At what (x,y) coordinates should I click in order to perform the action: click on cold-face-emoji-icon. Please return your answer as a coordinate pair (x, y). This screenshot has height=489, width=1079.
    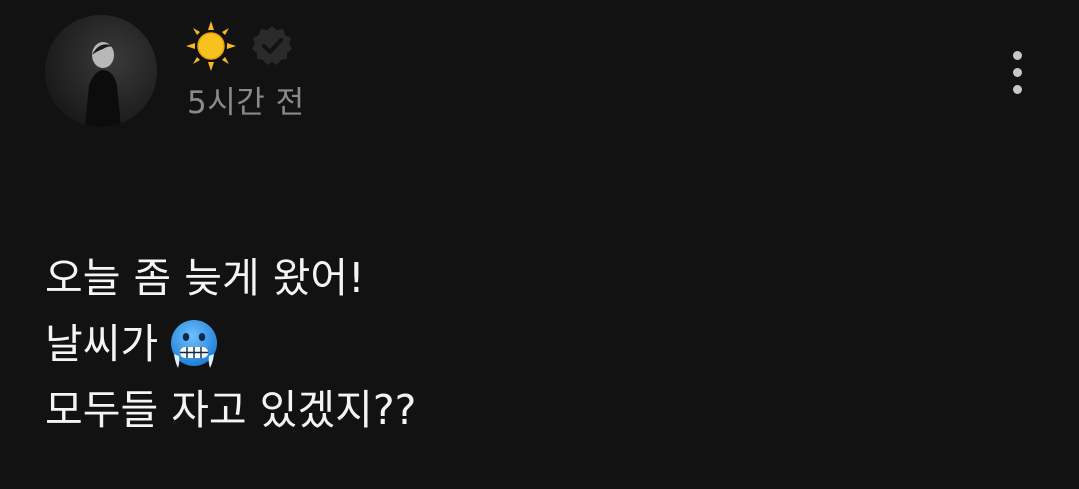
    Looking at the image, I should click on (194, 344).